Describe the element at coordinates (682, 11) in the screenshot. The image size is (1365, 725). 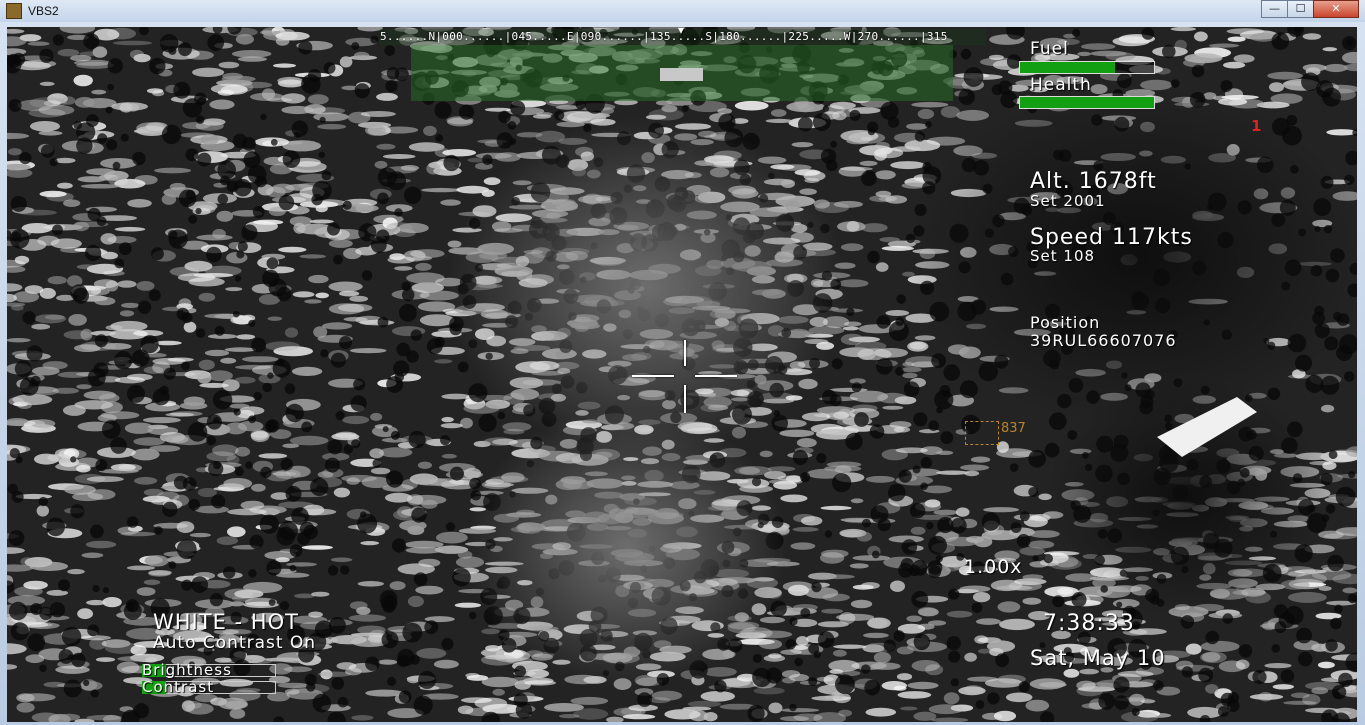
I see `title-bar: VBS2 — ☐ ✕` at that location.